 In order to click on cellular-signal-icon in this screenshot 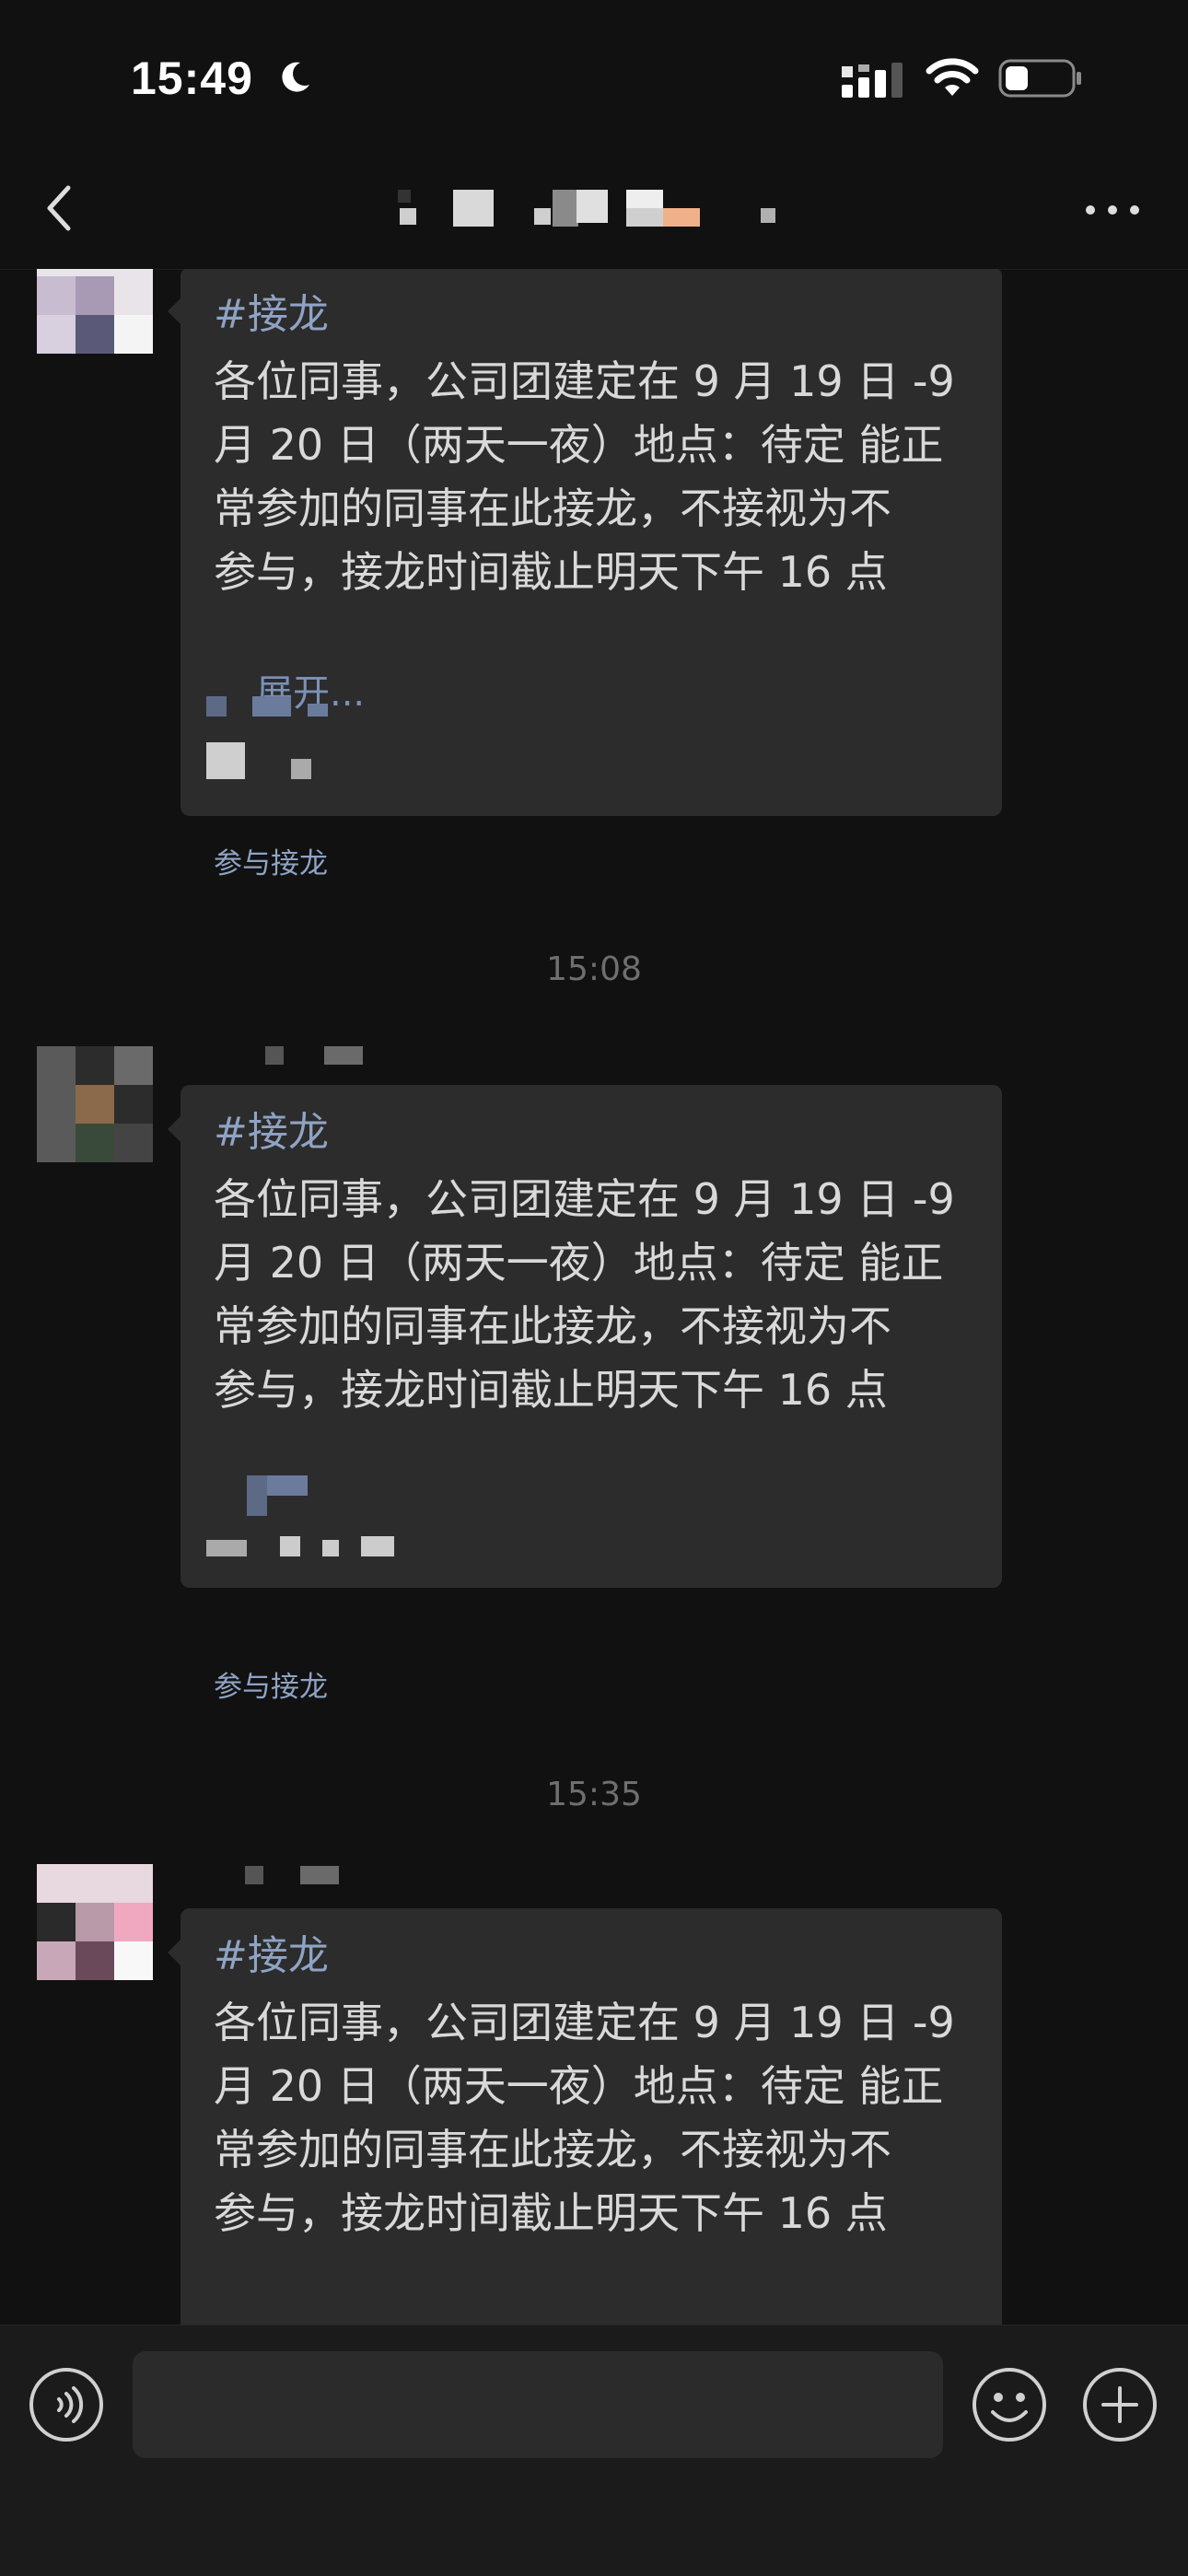, I will do `click(872, 80)`.